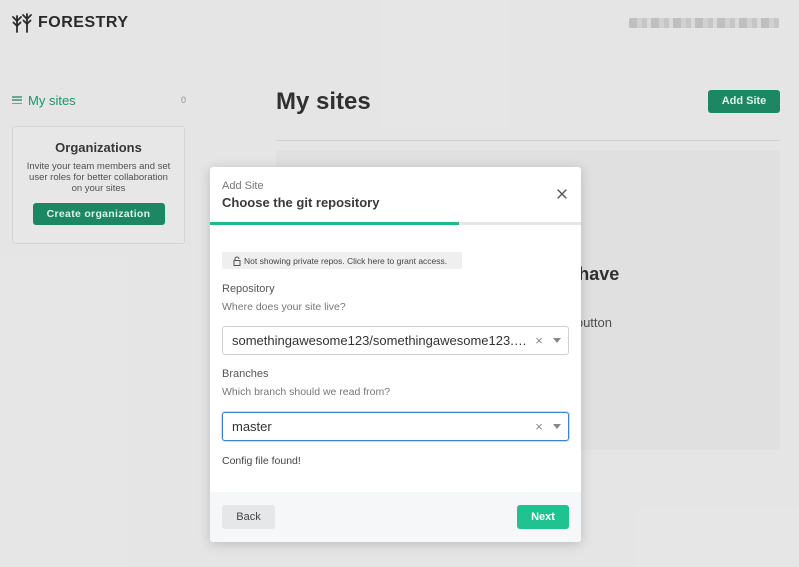 This screenshot has height=567, width=799. Describe the element at coordinates (248, 289) in the screenshot. I see `repository-label: Repository` at that location.